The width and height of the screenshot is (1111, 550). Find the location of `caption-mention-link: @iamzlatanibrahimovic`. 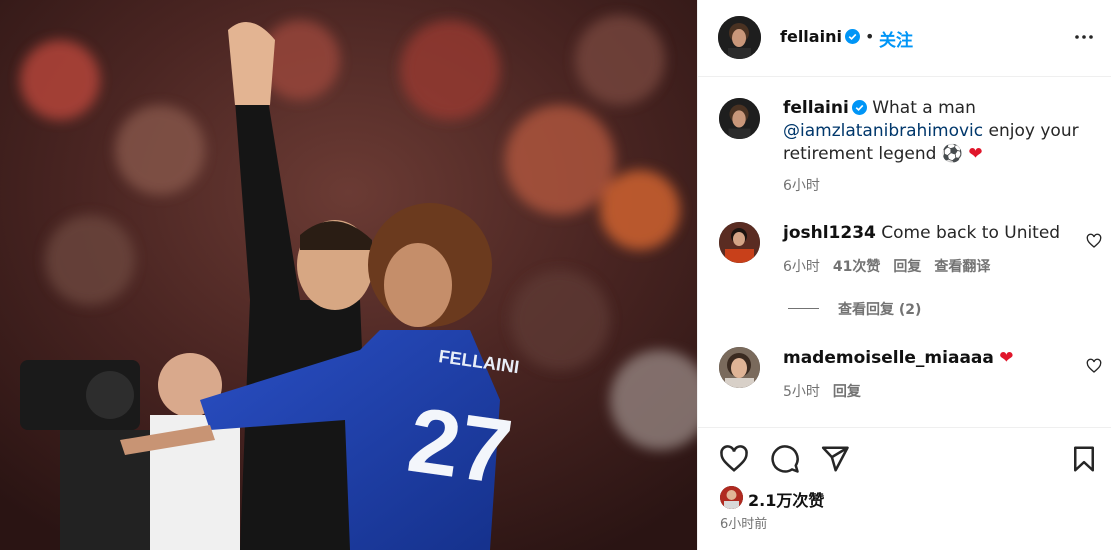

caption-mention-link: @iamzlatanibrahimovic is located at coordinates (883, 131).